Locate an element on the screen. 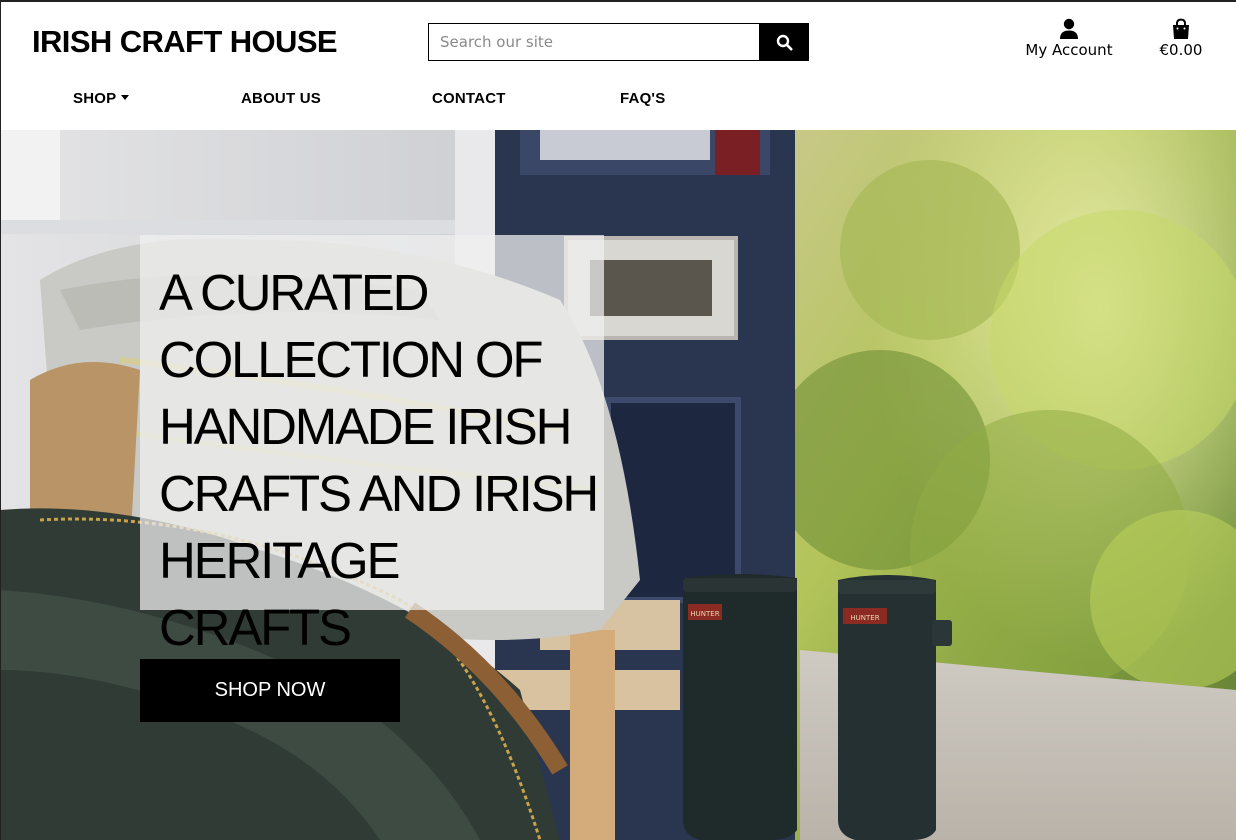  nav-shop-label: SHOP is located at coordinates (95, 98).